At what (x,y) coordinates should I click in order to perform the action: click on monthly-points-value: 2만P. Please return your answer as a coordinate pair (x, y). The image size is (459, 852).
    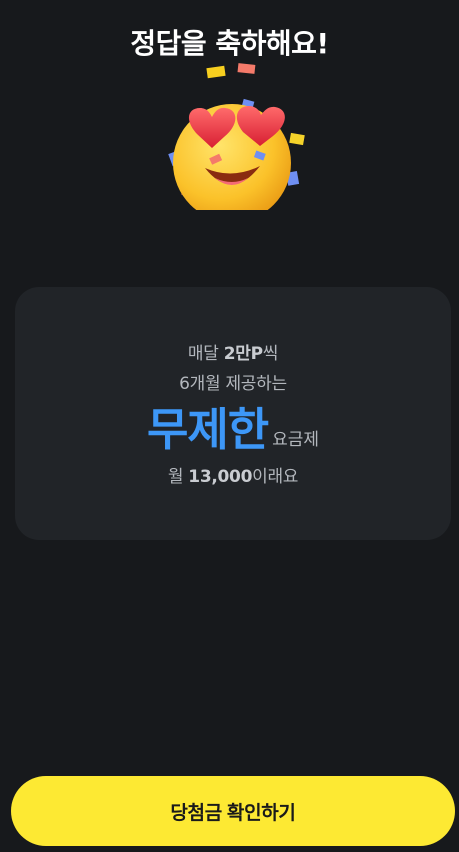
    Looking at the image, I should click on (243, 354).